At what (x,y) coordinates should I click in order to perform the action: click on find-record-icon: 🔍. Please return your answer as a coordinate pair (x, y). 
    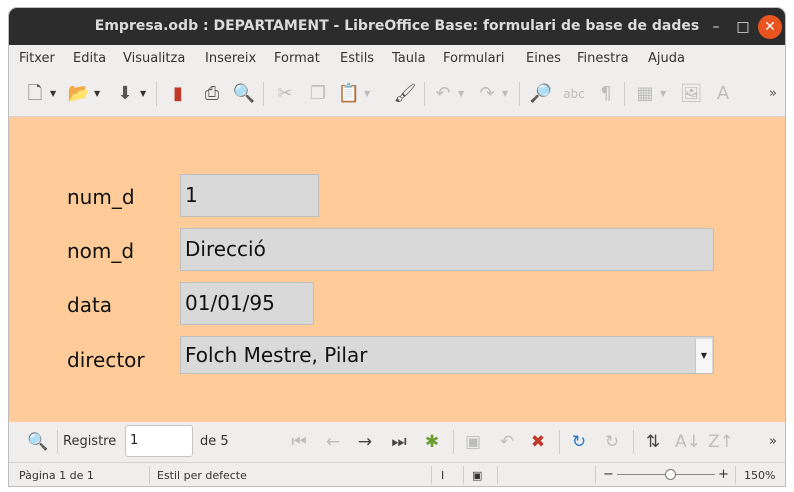
    Looking at the image, I should click on (38, 442).